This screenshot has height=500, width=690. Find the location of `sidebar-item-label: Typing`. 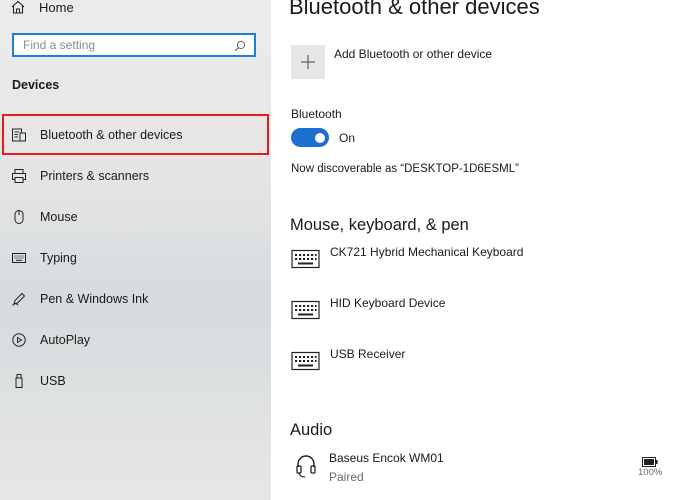

sidebar-item-label: Typing is located at coordinates (58, 257).